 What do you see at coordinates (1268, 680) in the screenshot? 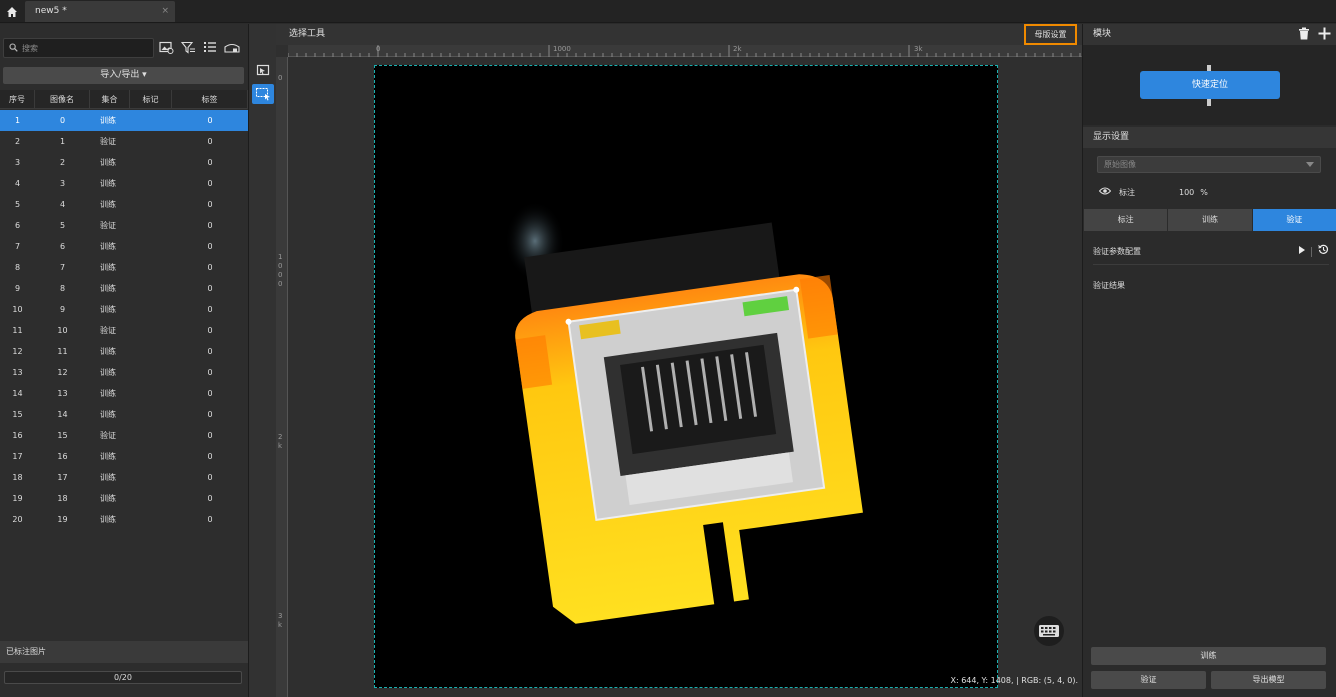
I see `export-model-button: 导出模型` at bounding box center [1268, 680].